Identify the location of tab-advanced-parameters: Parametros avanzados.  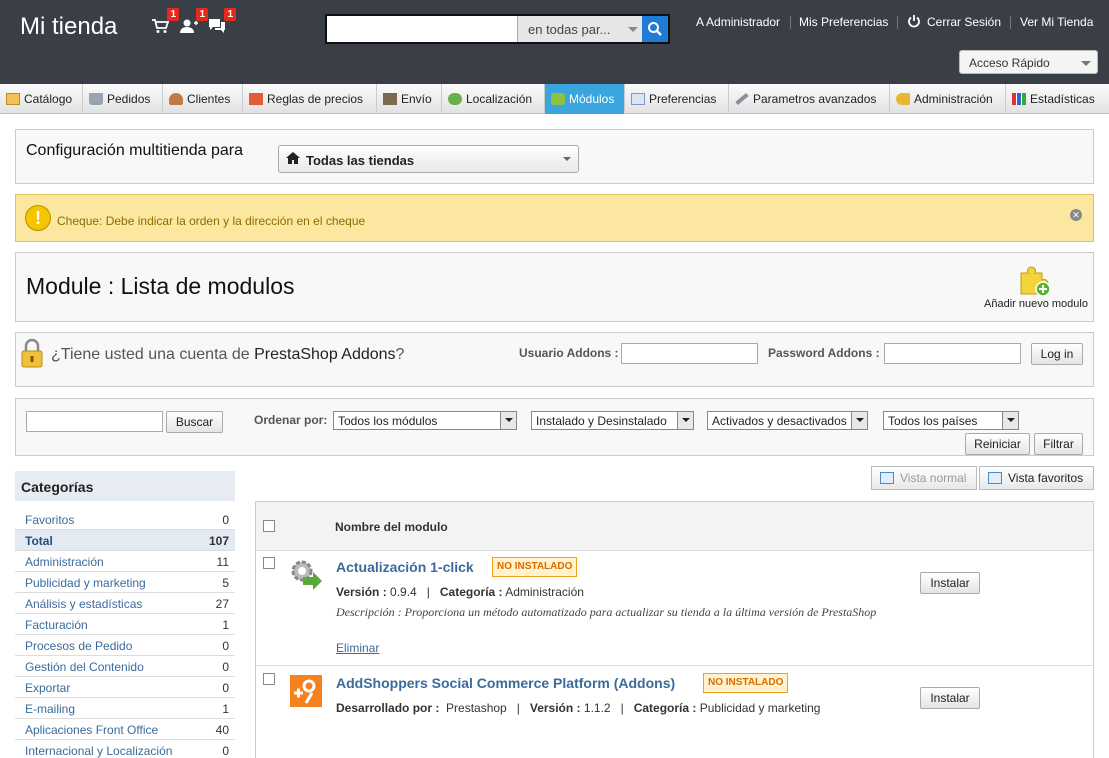
(809, 99).